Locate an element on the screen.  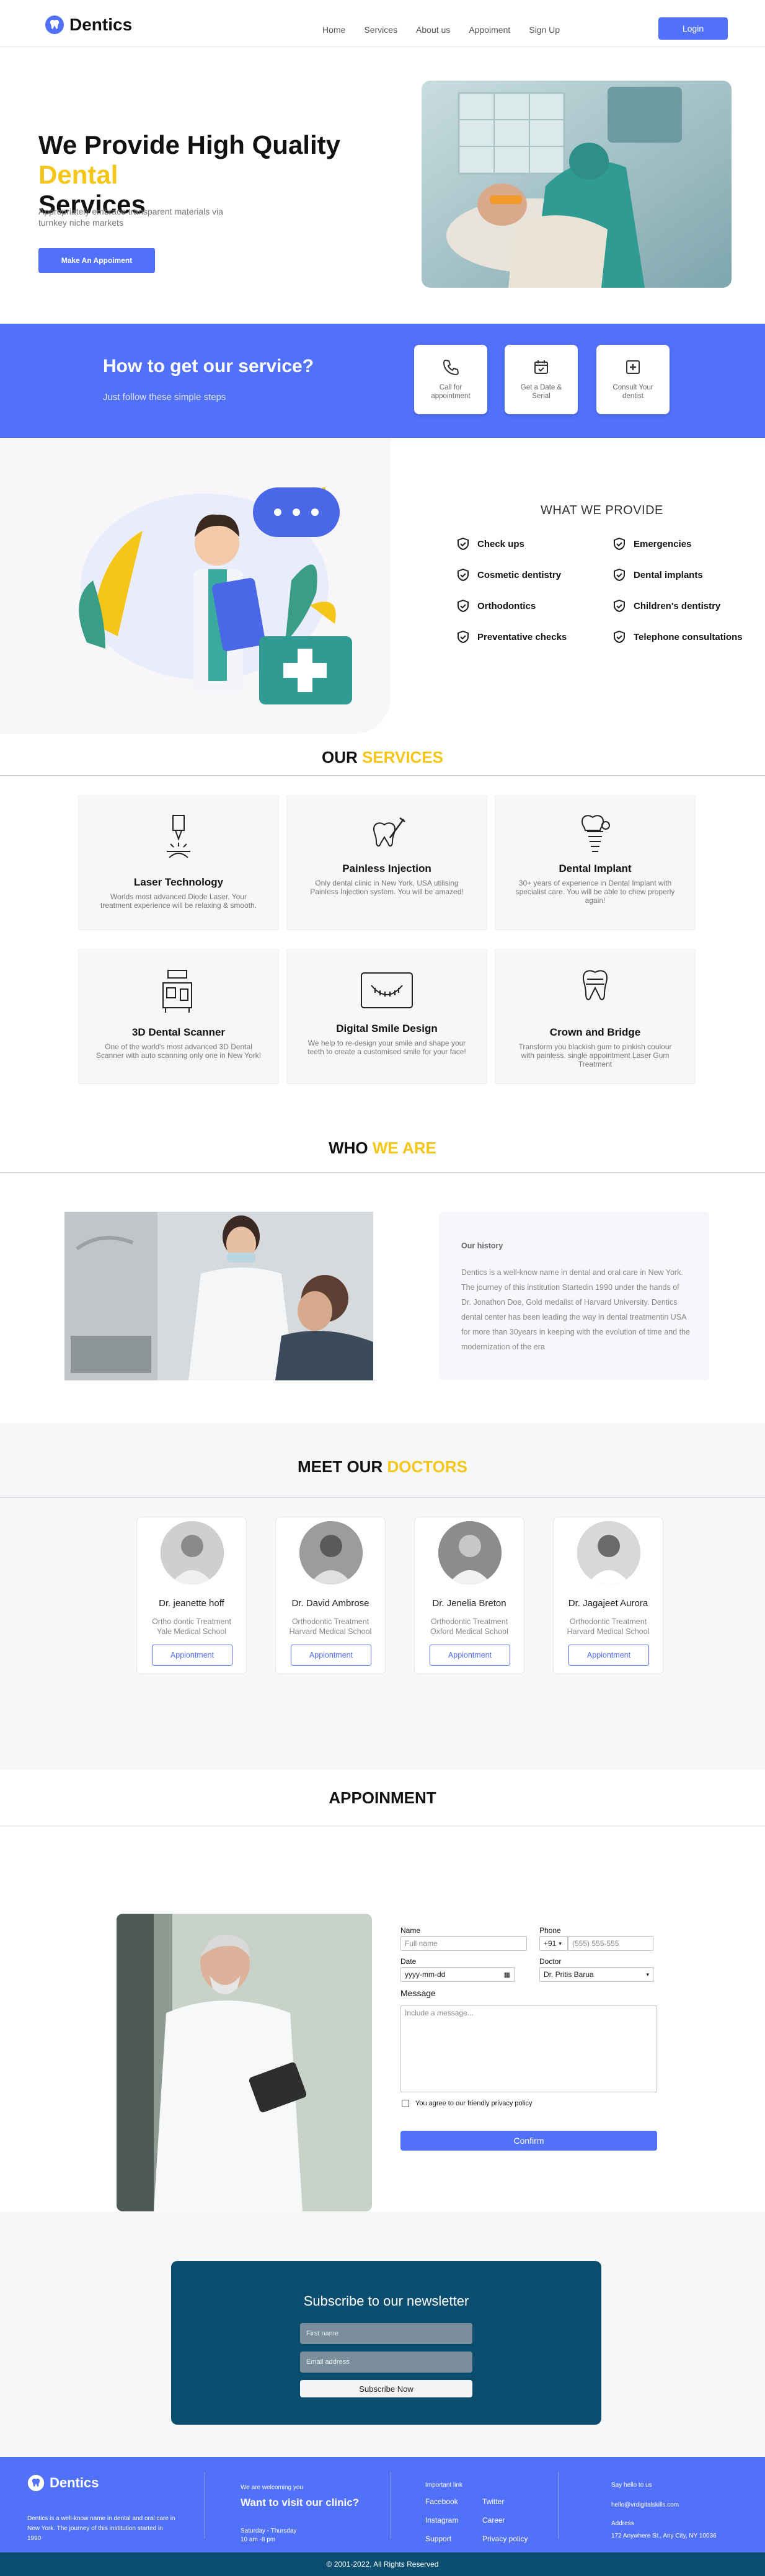
phone-label: Phone is located at coordinates (550, 1930).